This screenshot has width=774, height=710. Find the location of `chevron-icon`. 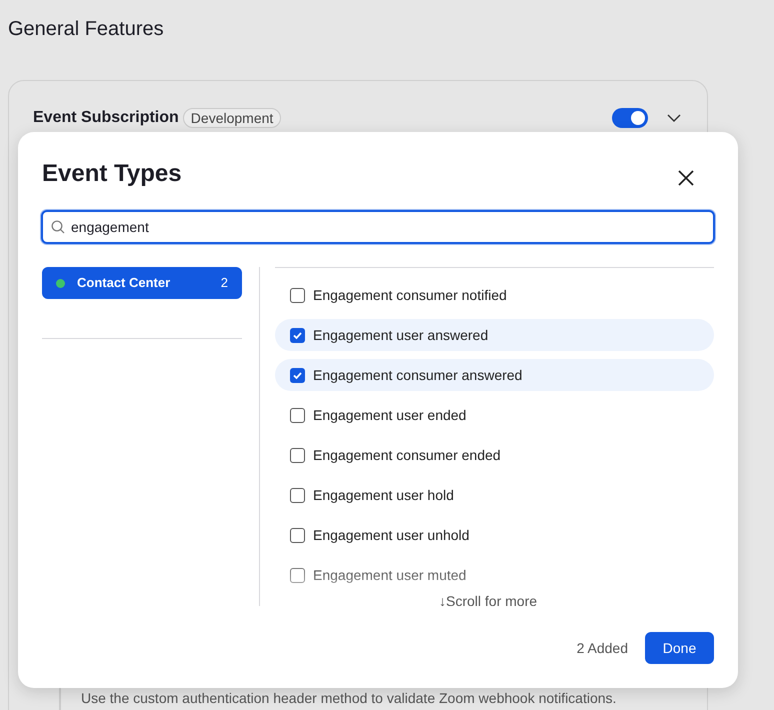

chevron-icon is located at coordinates (674, 118).